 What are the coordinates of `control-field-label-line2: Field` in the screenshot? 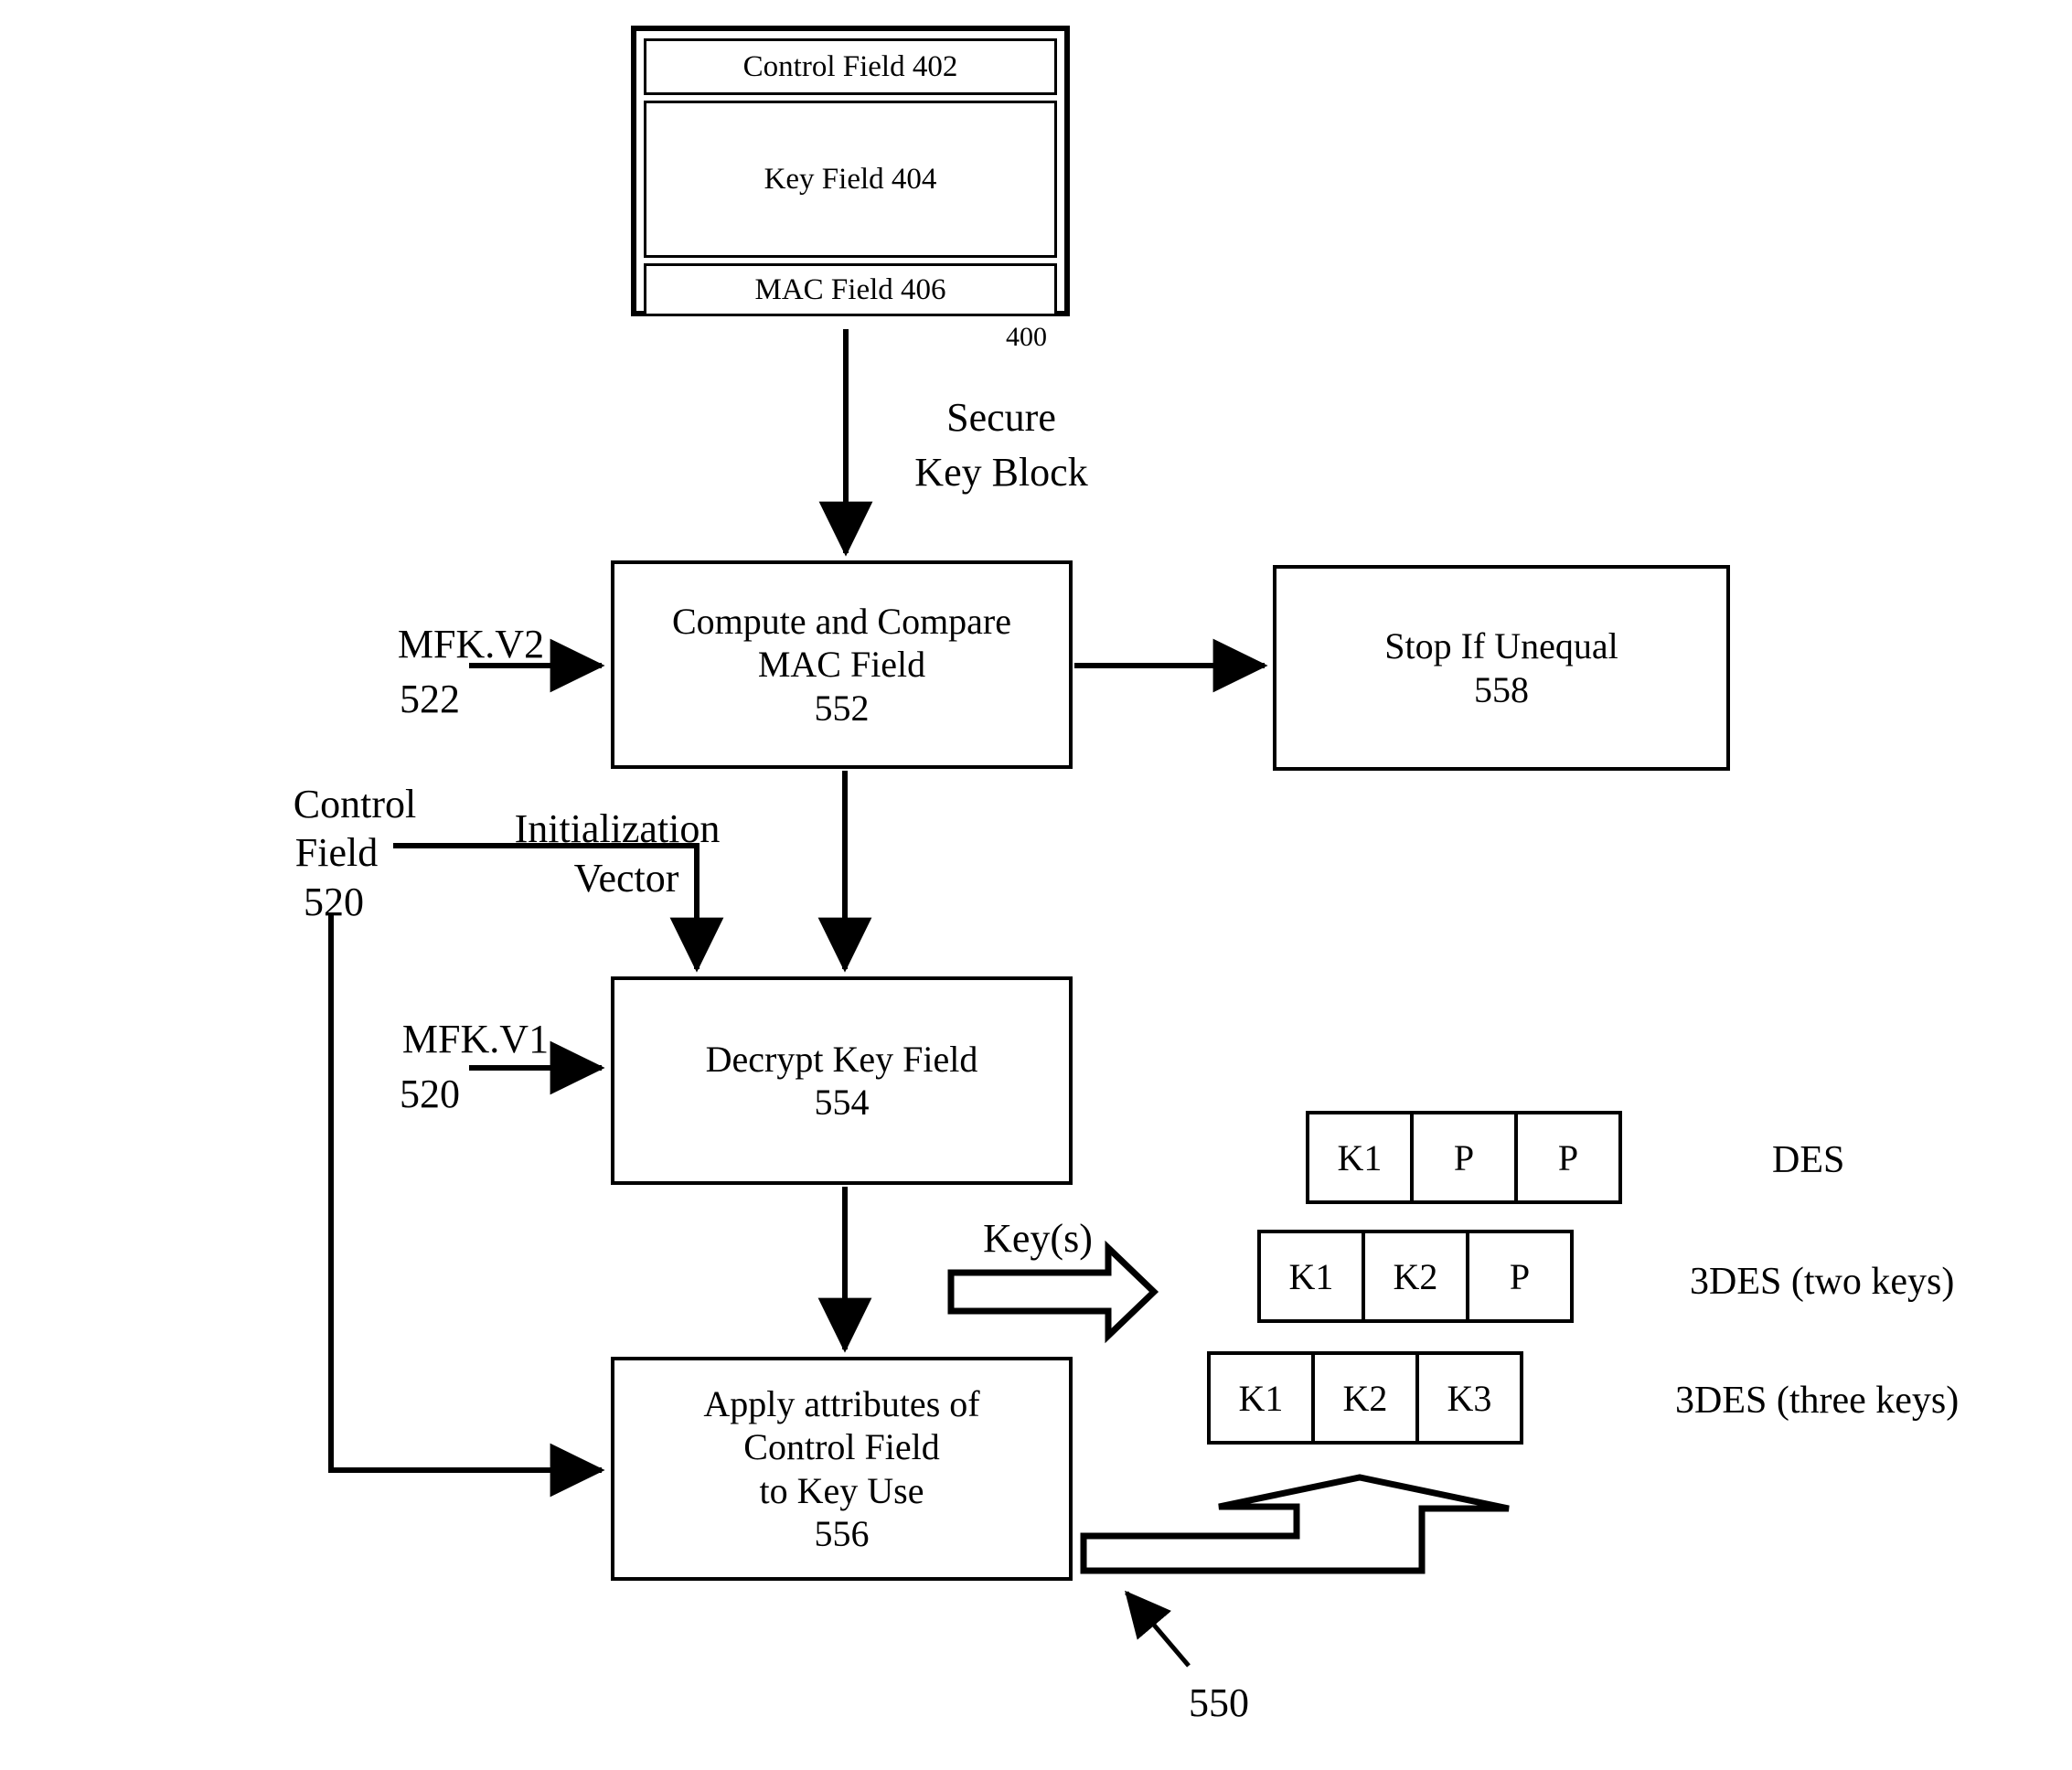 It's located at (336, 852).